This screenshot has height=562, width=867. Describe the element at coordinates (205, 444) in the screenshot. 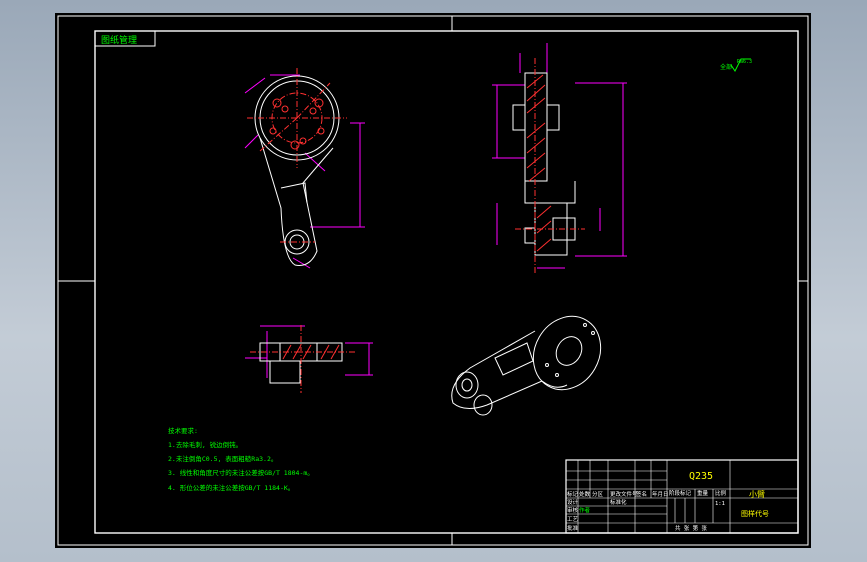

I see `svg-text: 1.去除毛刺, 锐边倒钝。` at that location.